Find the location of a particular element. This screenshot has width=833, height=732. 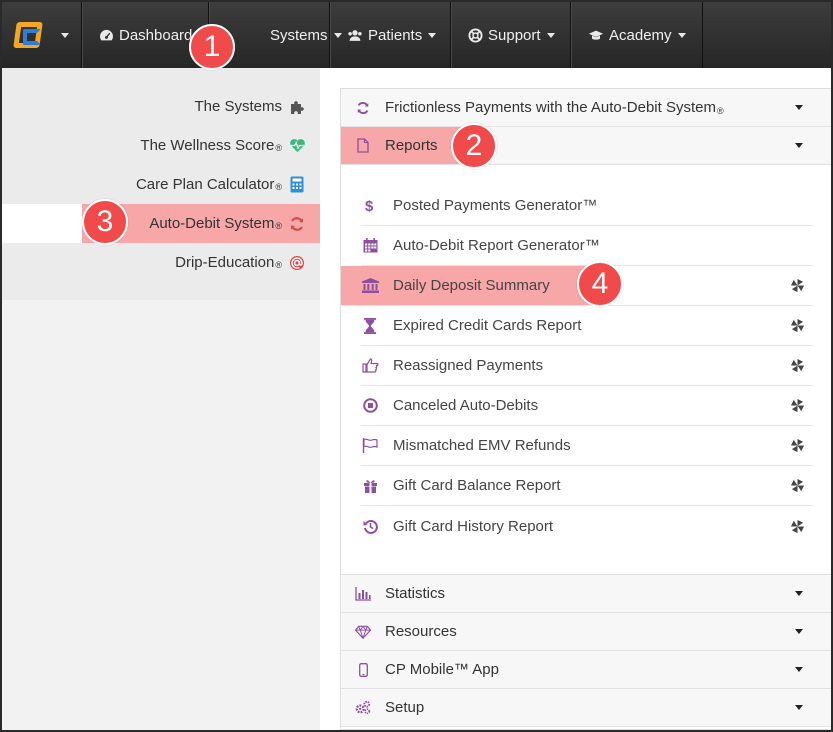

report-gift-card-history: Gift Card History Report is located at coordinates (587, 526).